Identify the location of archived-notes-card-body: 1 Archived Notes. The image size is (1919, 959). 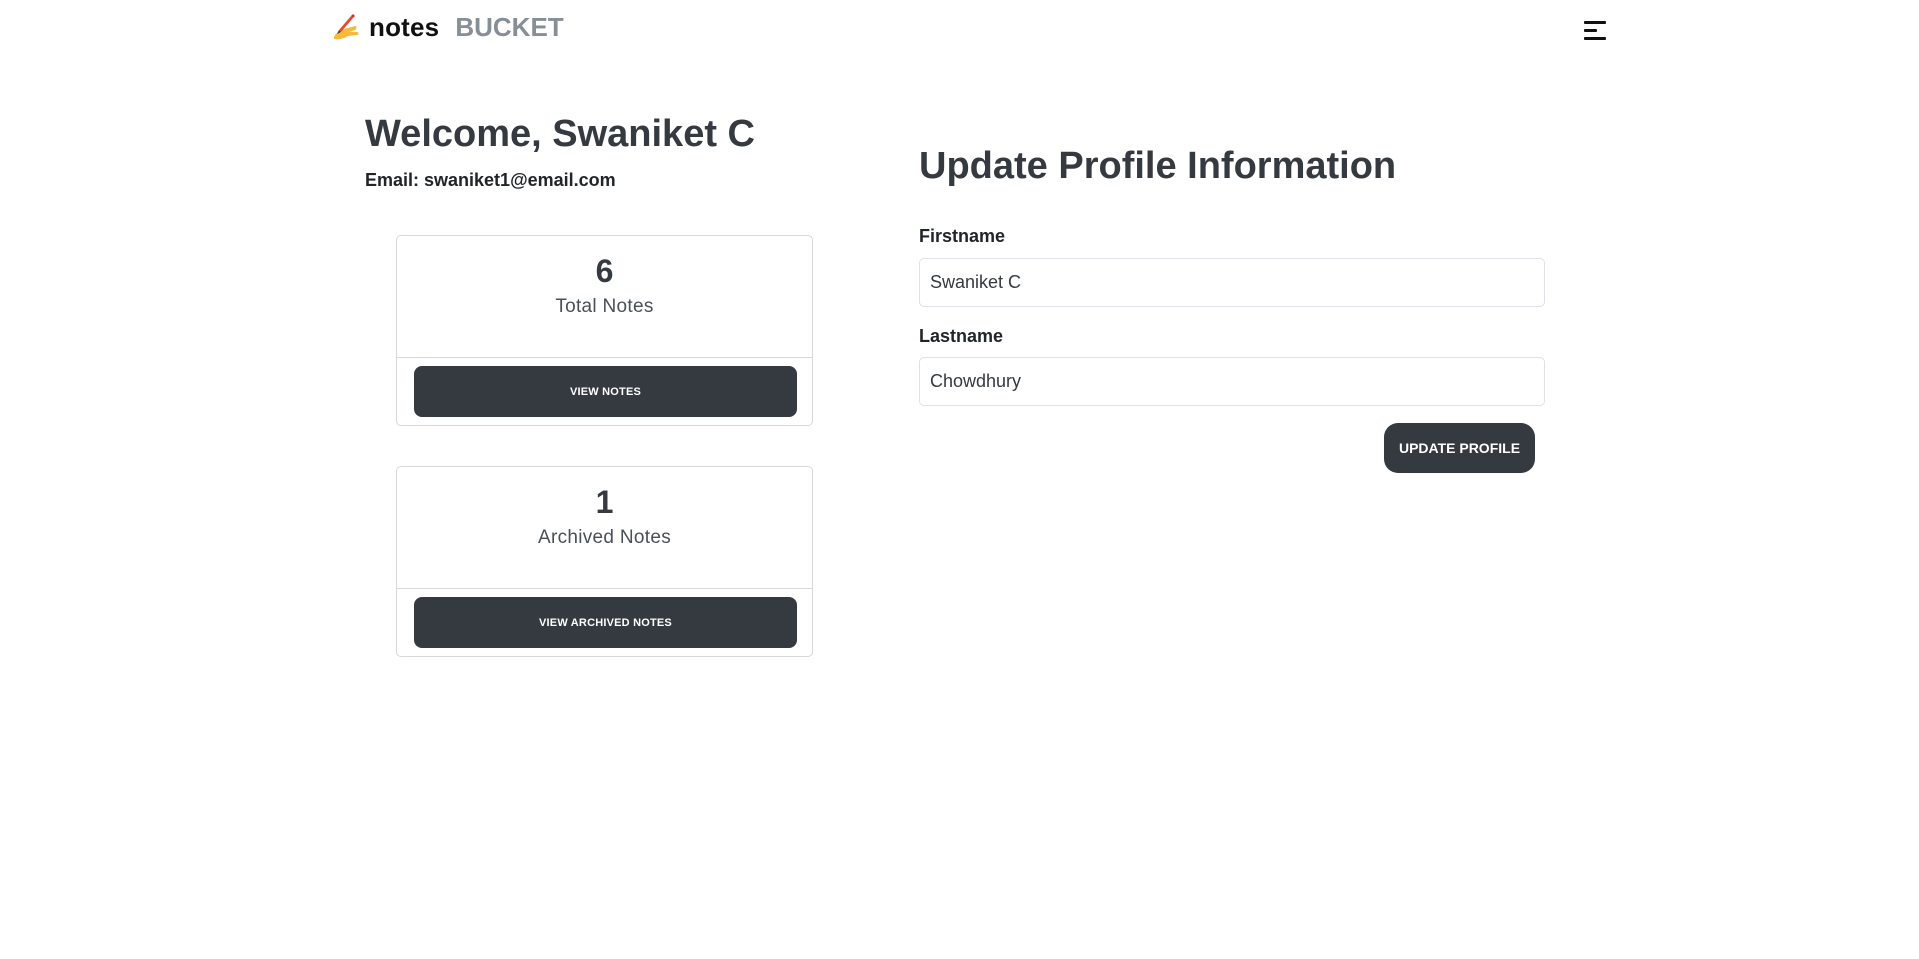
(604, 528).